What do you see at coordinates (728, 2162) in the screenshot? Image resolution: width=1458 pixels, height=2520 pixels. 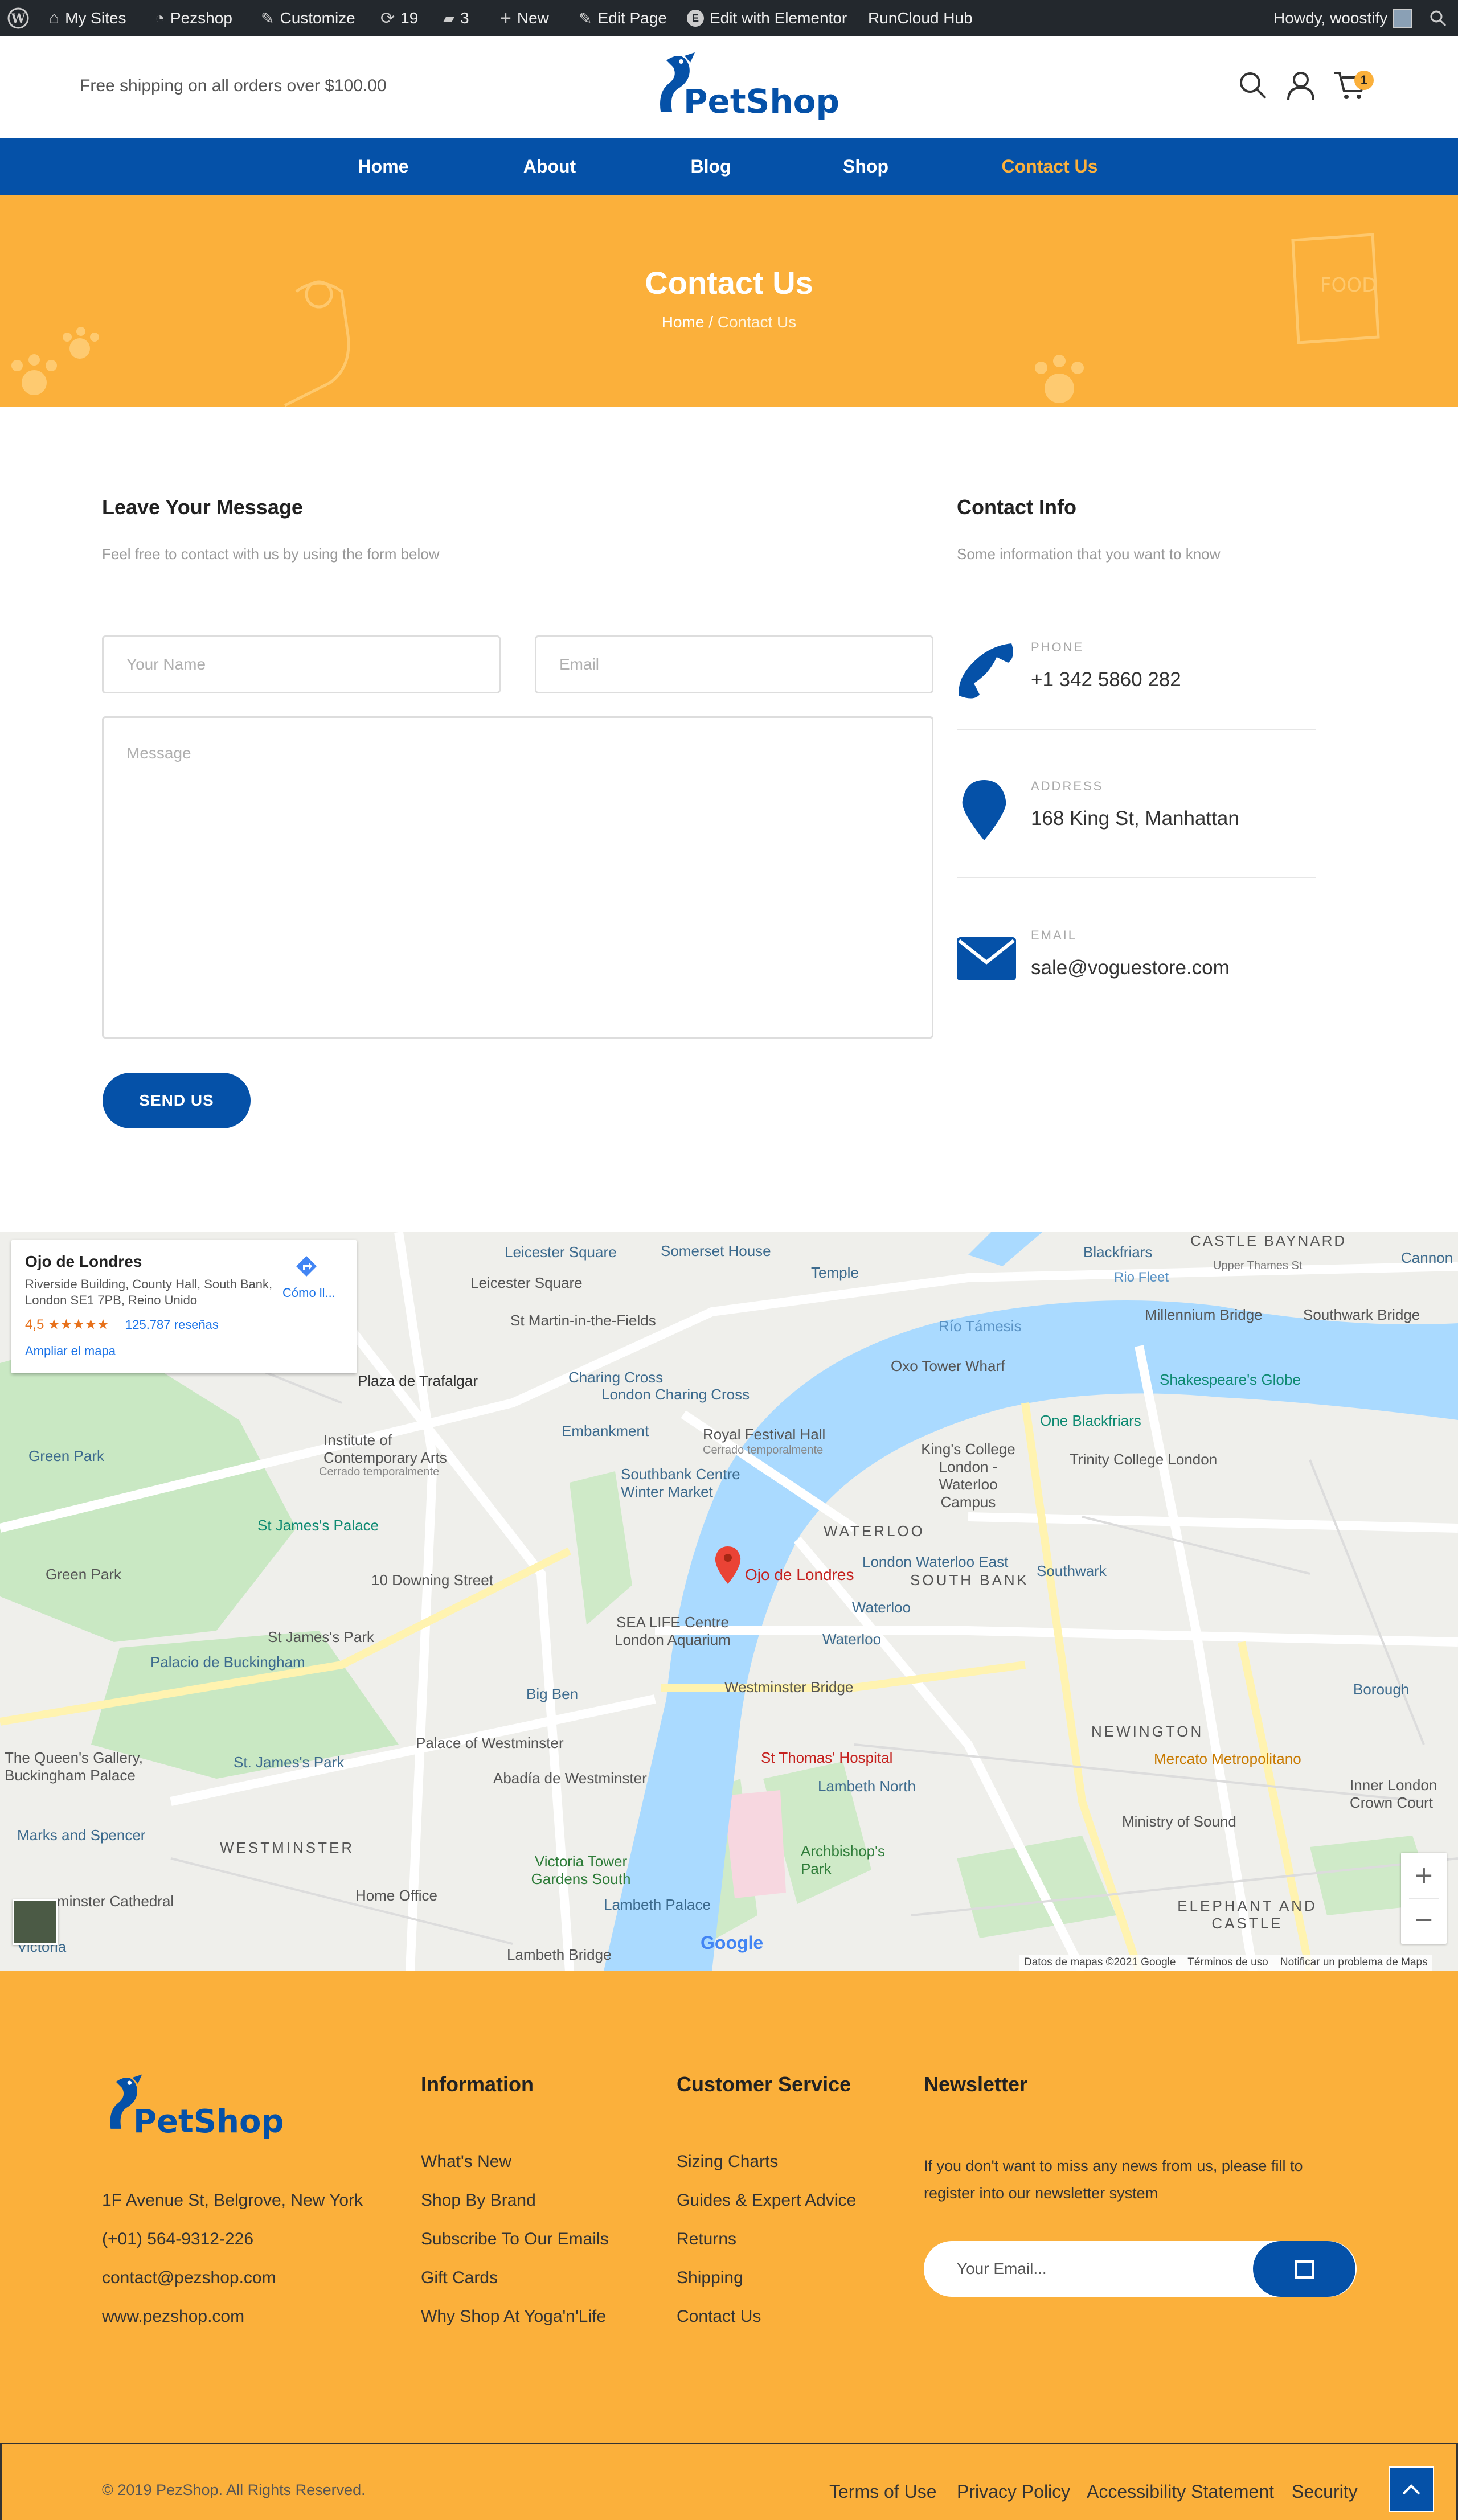 I see `footer-link: Sizing Charts` at bounding box center [728, 2162].